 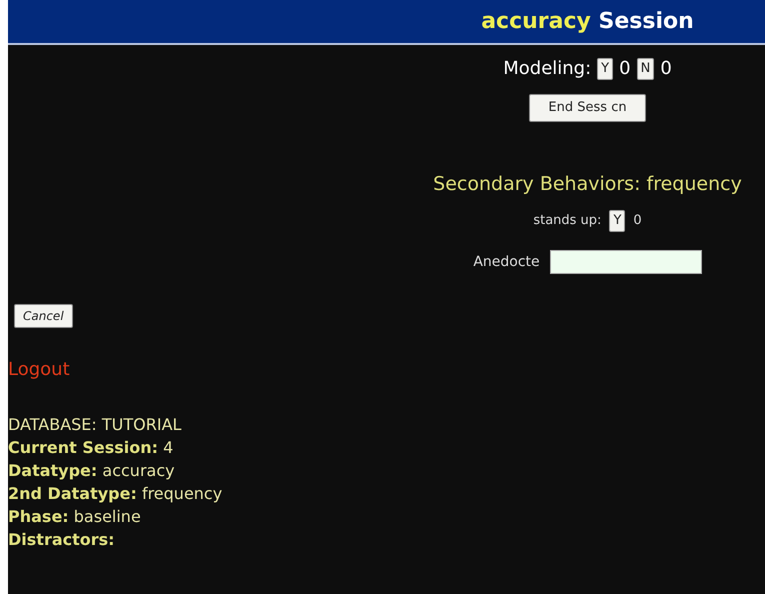 What do you see at coordinates (116, 494) in the screenshot?
I see `info-line: 2nd Datatype: frequency` at bounding box center [116, 494].